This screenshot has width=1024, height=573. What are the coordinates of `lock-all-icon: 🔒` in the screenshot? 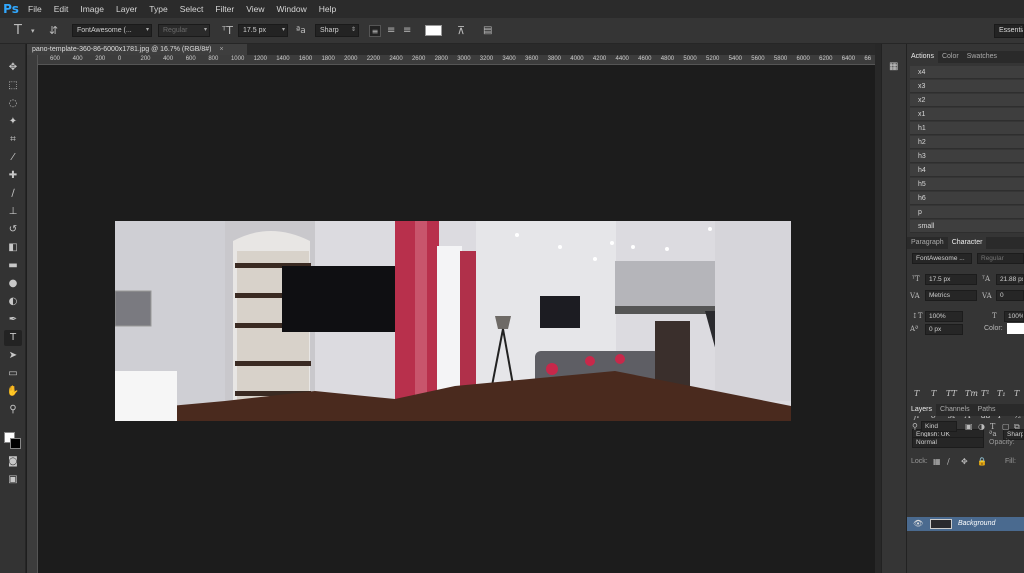 It's located at (982, 461).